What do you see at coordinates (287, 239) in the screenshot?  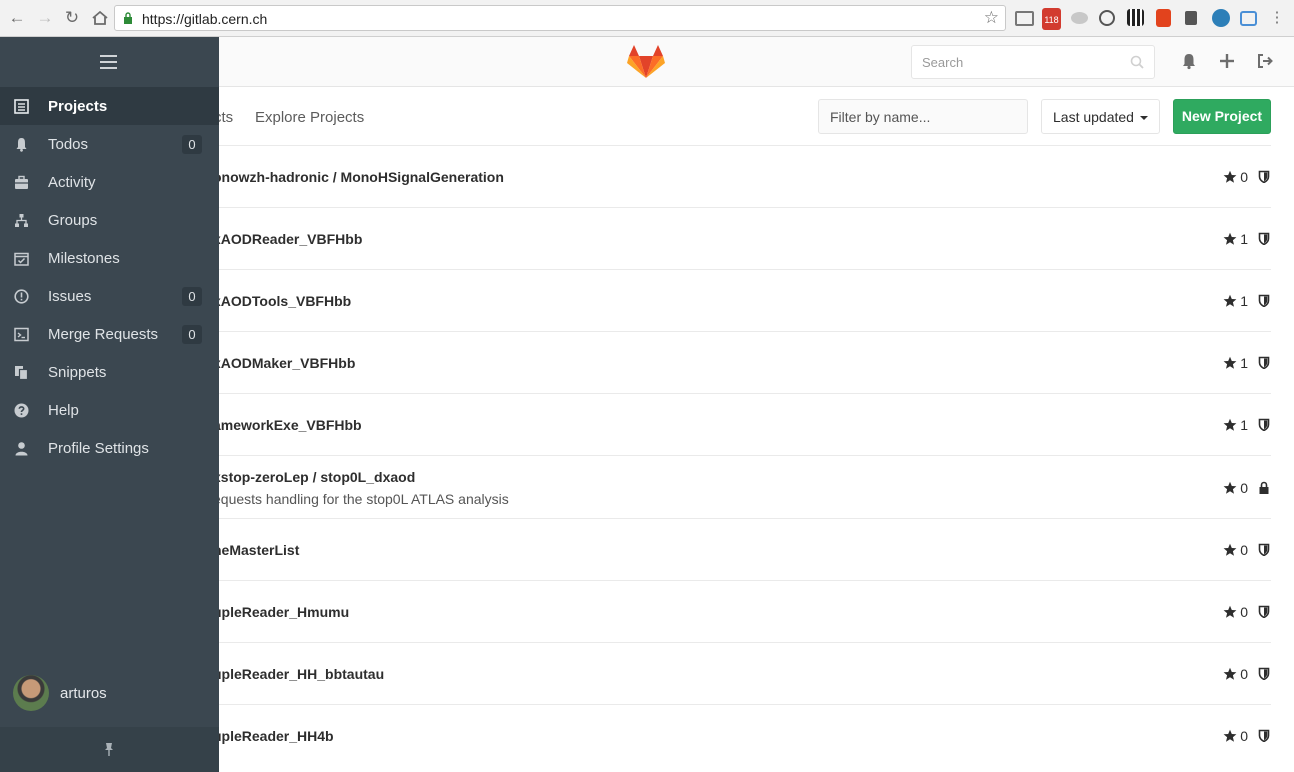 I see `project-name-link: xAODReader_VBFHbb` at bounding box center [287, 239].